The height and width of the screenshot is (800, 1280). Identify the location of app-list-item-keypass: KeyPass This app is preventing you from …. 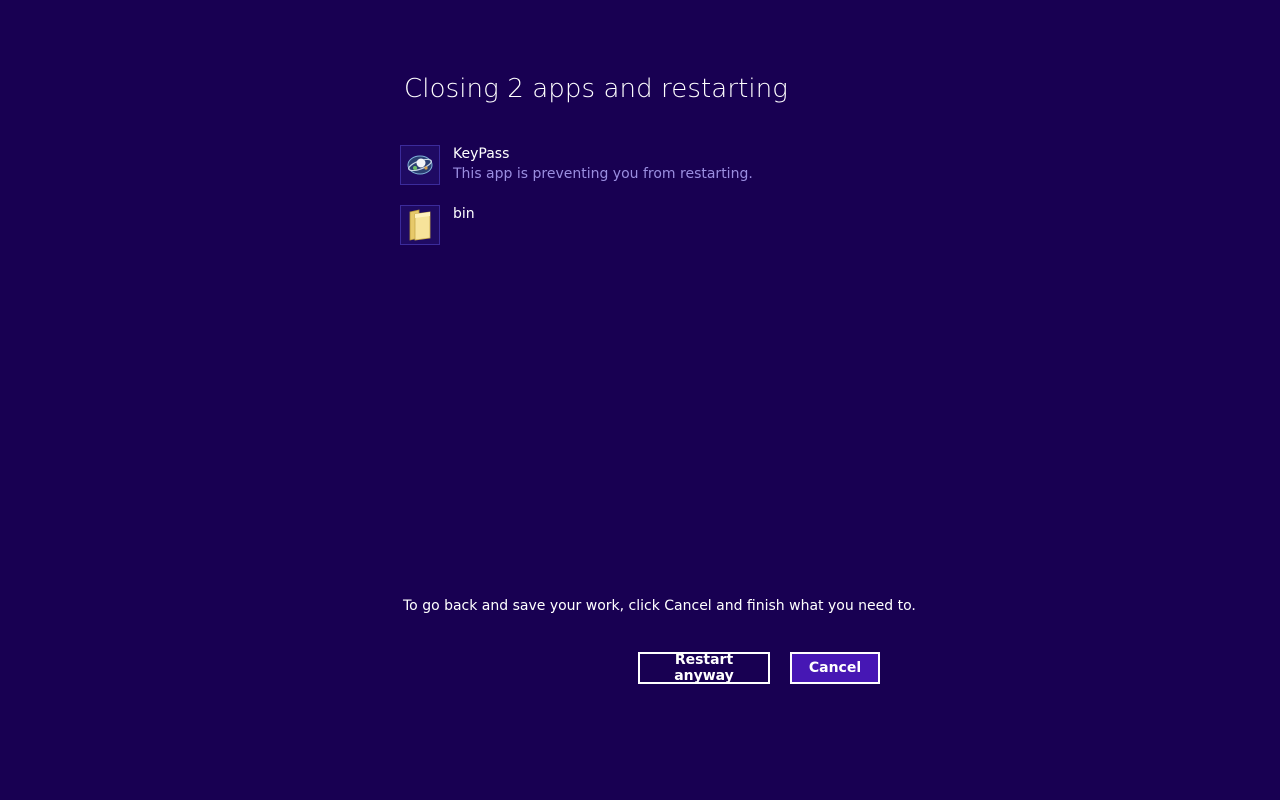
(700, 165).